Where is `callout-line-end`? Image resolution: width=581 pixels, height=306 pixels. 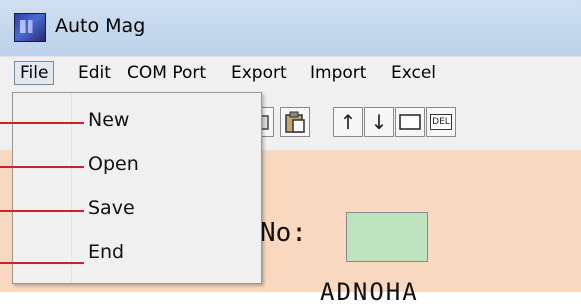
callout-line-end is located at coordinates (42, 263).